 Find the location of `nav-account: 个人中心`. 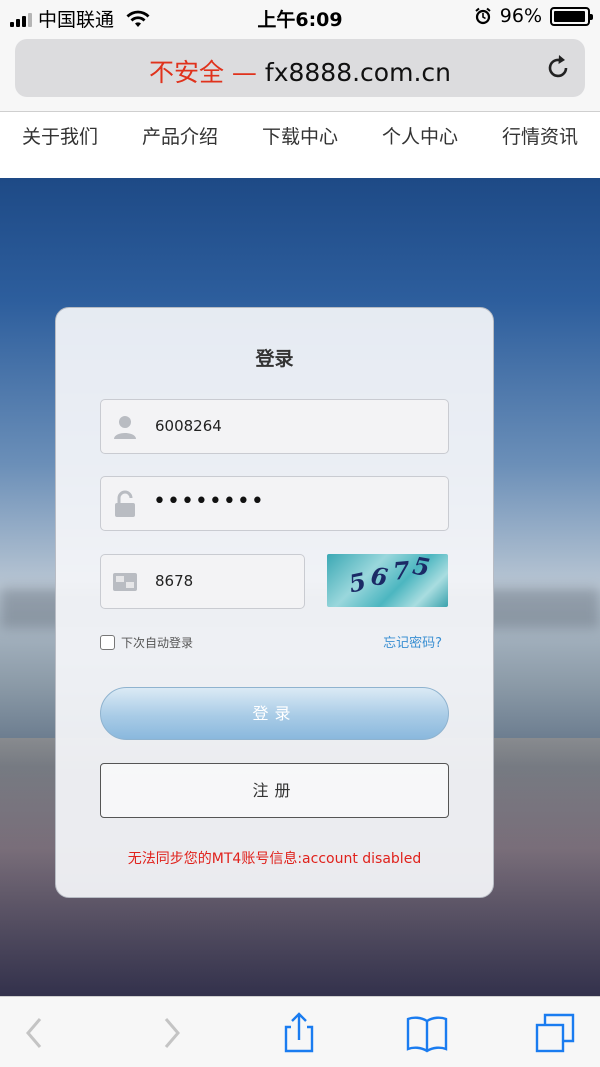

nav-account: 个人中心 is located at coordinates (420, 135).